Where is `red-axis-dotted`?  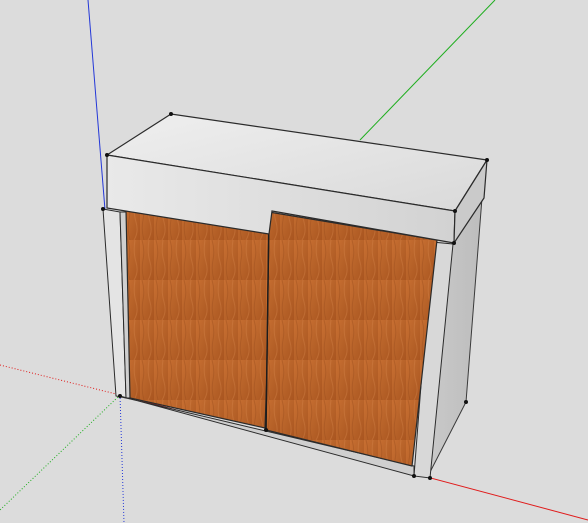 red-axis-dotted is located at coordinates (60, 380).